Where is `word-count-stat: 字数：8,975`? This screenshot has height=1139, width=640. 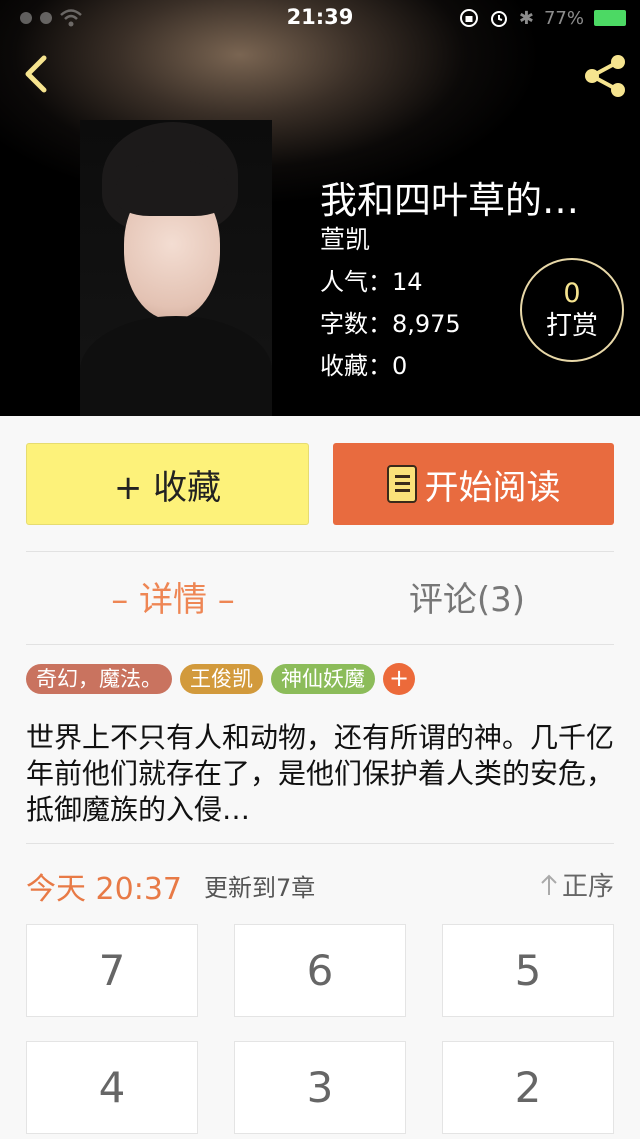
word-count-stat: 字数：8,975 is located at coordinates (390, 324).